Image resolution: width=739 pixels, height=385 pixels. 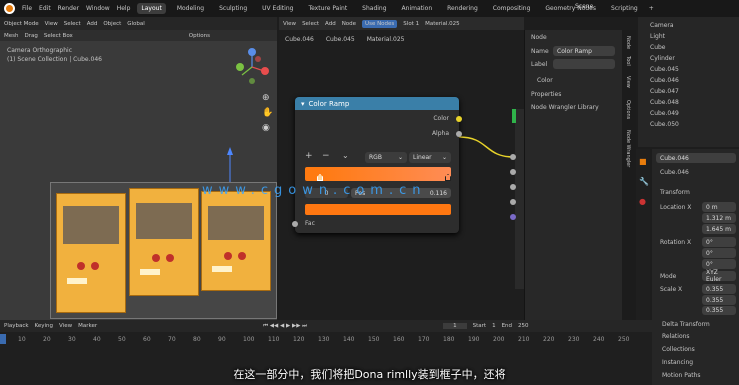 I want to click on outliner-item: Cube.047, so click(x=664, y=91).